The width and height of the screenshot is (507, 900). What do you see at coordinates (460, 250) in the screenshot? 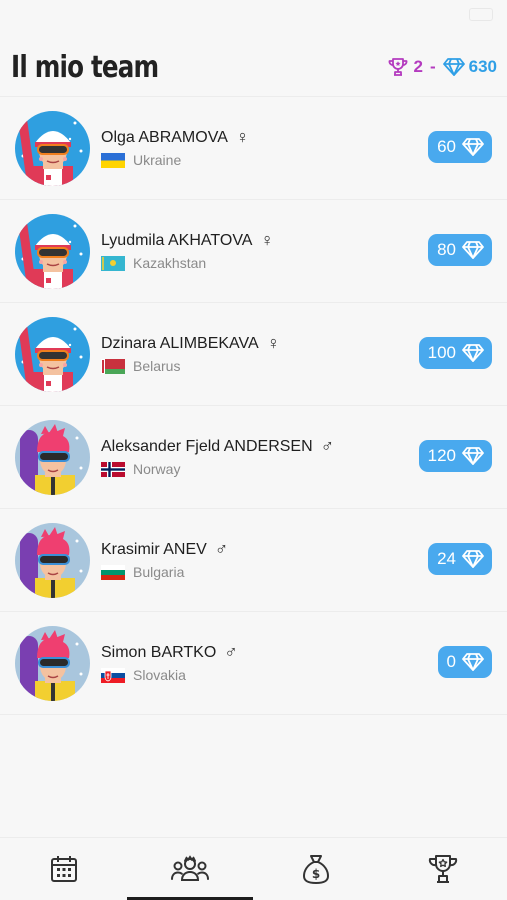
I see `value-badge: 80` at bounding box center [460, 250].